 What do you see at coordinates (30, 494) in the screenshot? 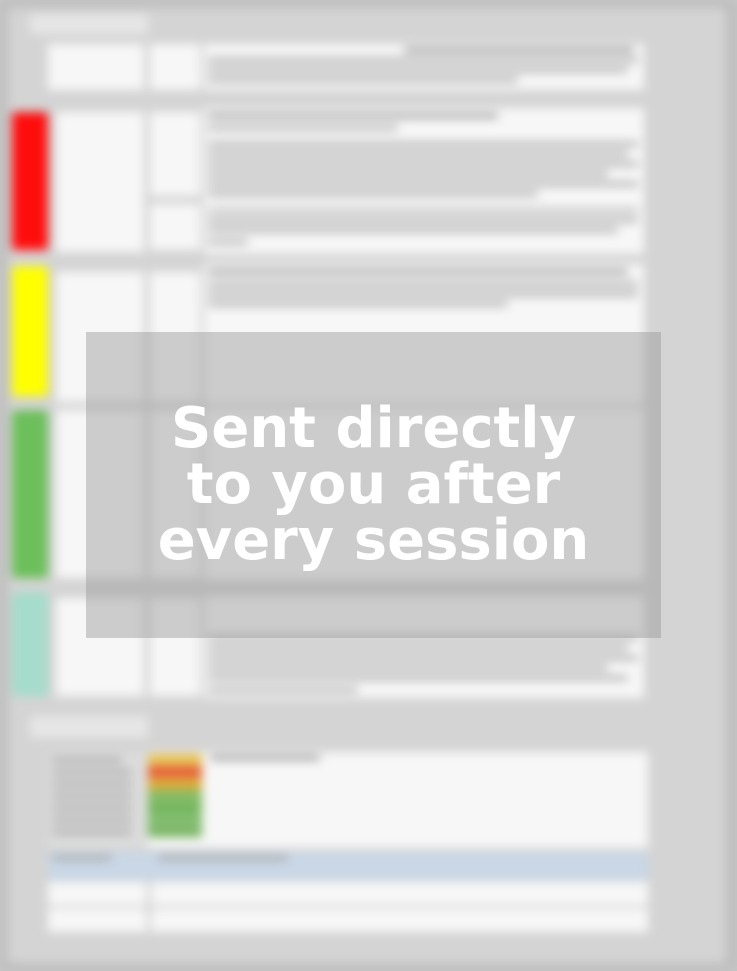
I see `status-band-green` at bounding box center [30, 494].